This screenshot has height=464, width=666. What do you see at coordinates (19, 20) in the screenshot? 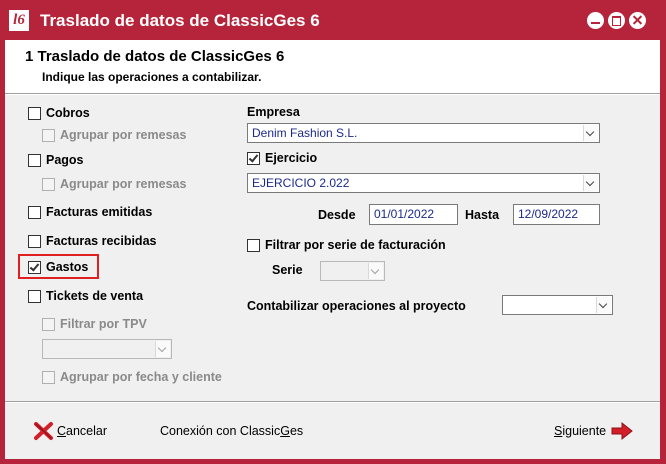
I see `app-logo-icon: l6` at bounding box center [19, 20].